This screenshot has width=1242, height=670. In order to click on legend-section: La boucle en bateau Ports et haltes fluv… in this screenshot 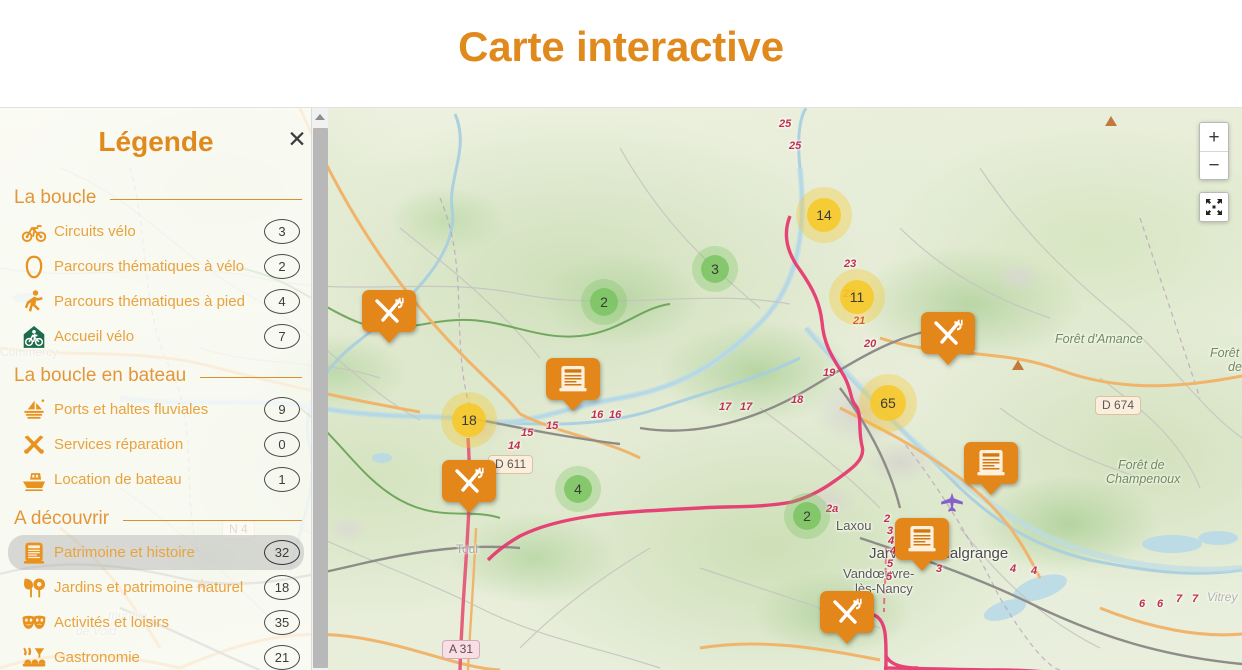, I will do `click(156, 428)`.